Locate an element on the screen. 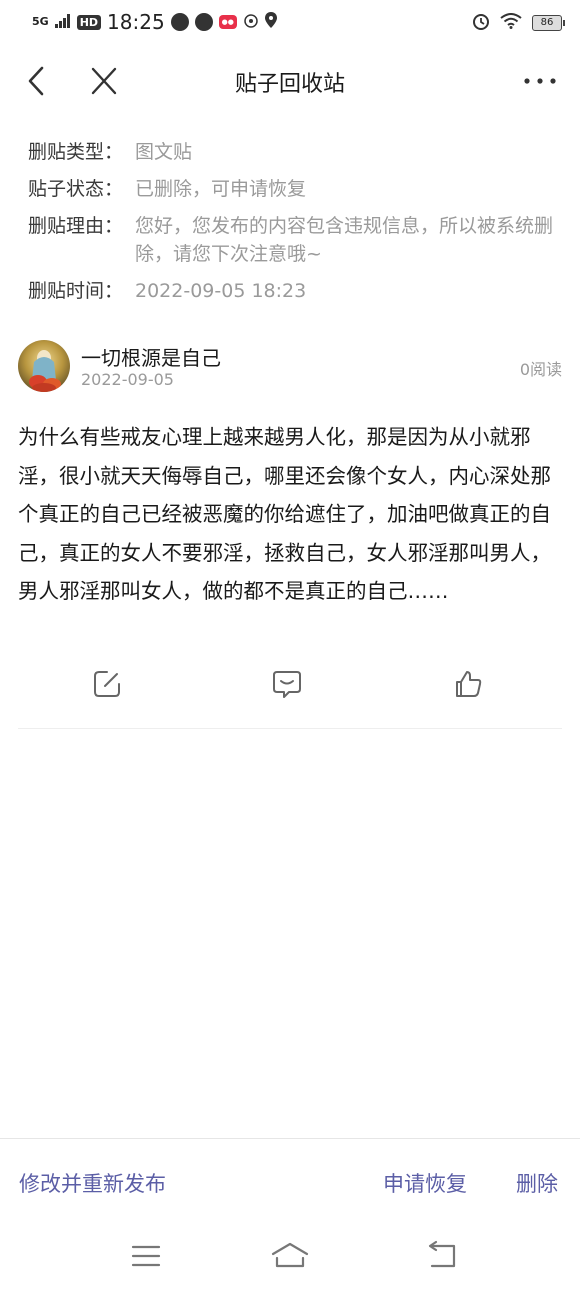 The image size is (580, 1293). status-time: 18:25 is located at coordinates (136, 22).